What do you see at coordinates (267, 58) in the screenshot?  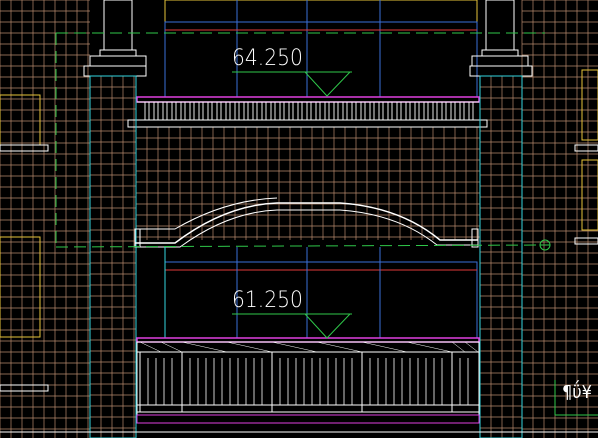 I see `elevation-label-upper: 64.250` at bounding box center [267, 58].